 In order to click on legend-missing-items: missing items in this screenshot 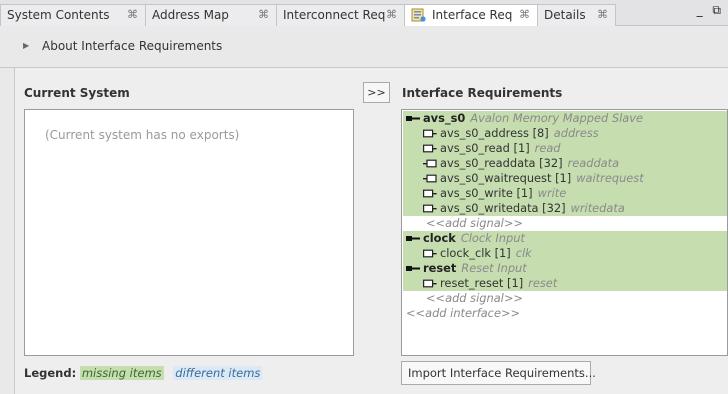, I will do `click(121, 373)`.